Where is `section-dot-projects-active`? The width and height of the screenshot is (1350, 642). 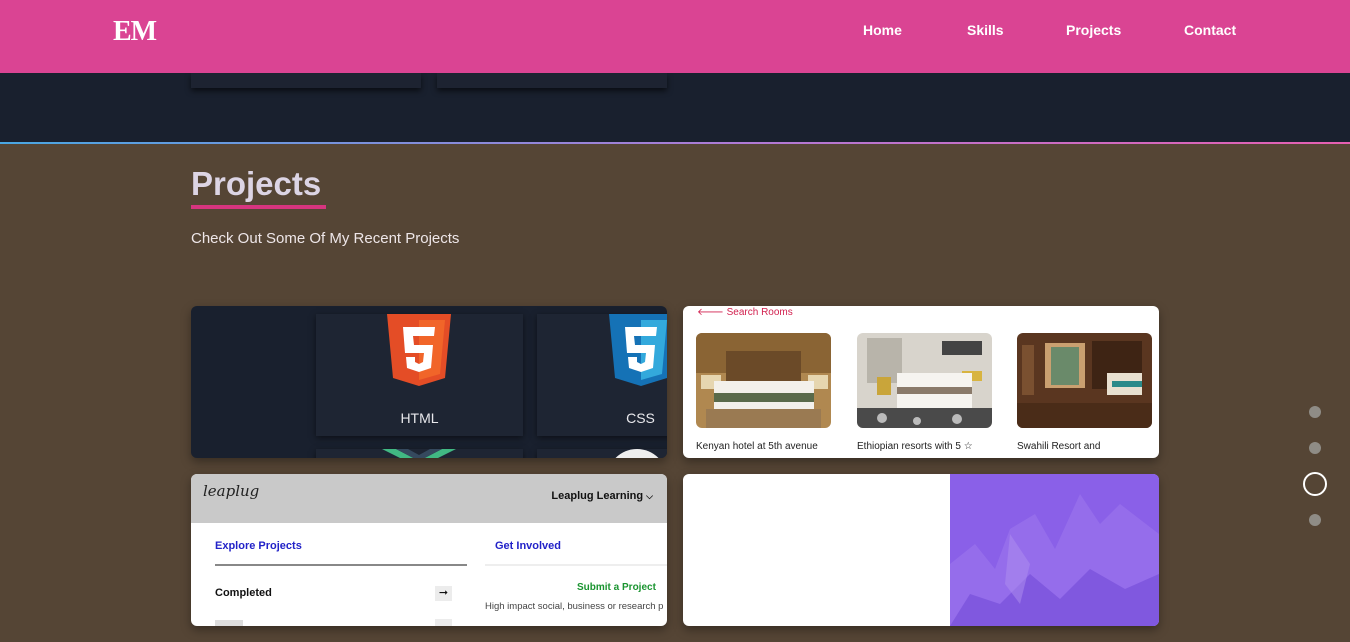 section-dot-projects-active is located at coordinates (1315, 484).